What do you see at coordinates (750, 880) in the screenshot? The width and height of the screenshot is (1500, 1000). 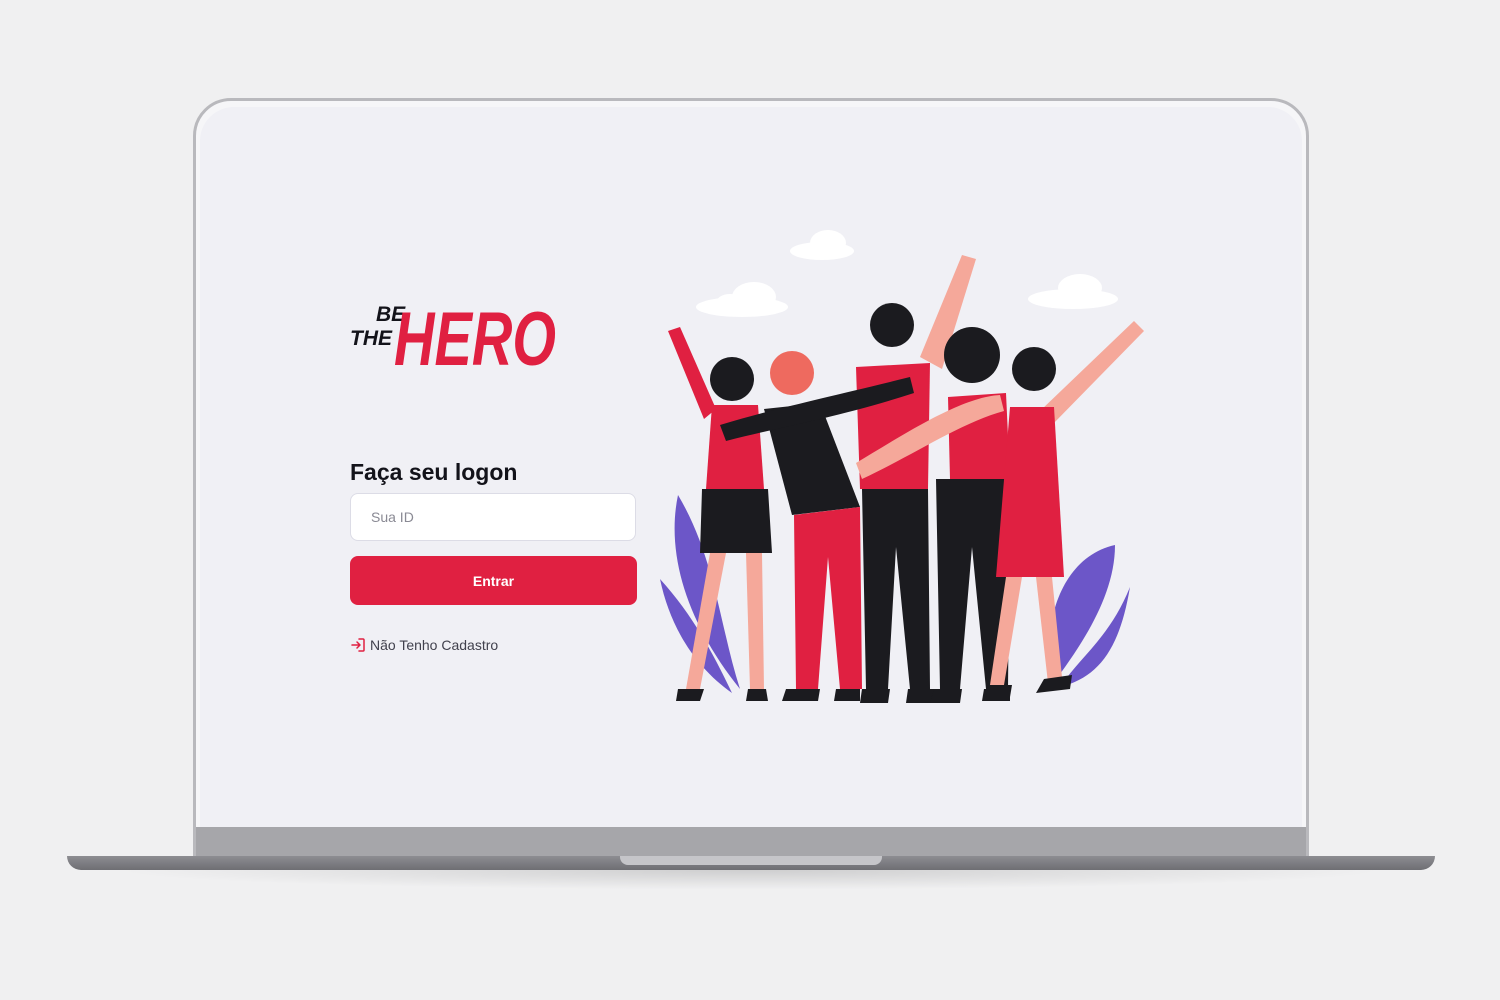 I see `laptop-shadow` at bounding box center [750, 880].